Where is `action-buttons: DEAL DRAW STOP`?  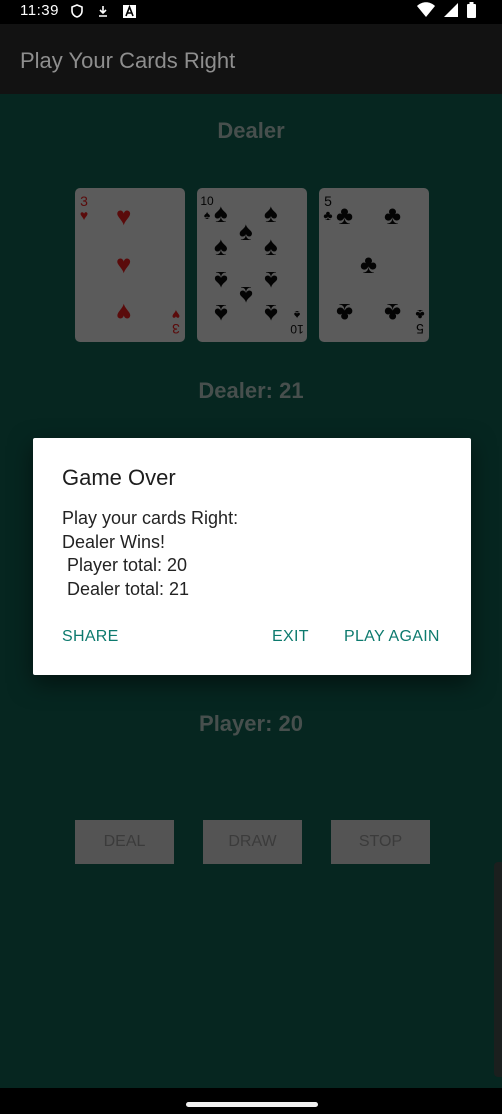 action-buttons: DEAL DRAW STOP is located at coordinates (252, 842).